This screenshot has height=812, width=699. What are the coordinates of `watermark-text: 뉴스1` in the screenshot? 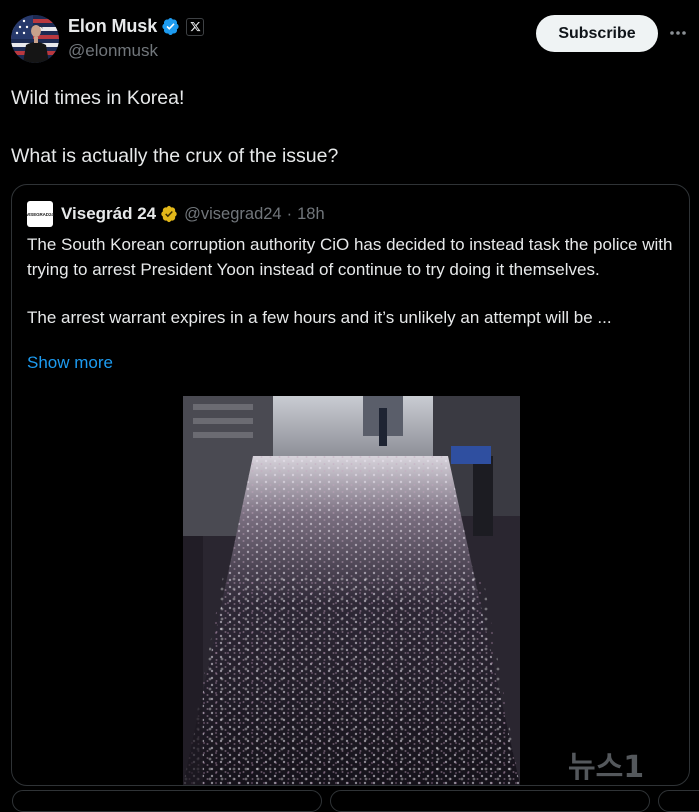 It's located at (606, 767).